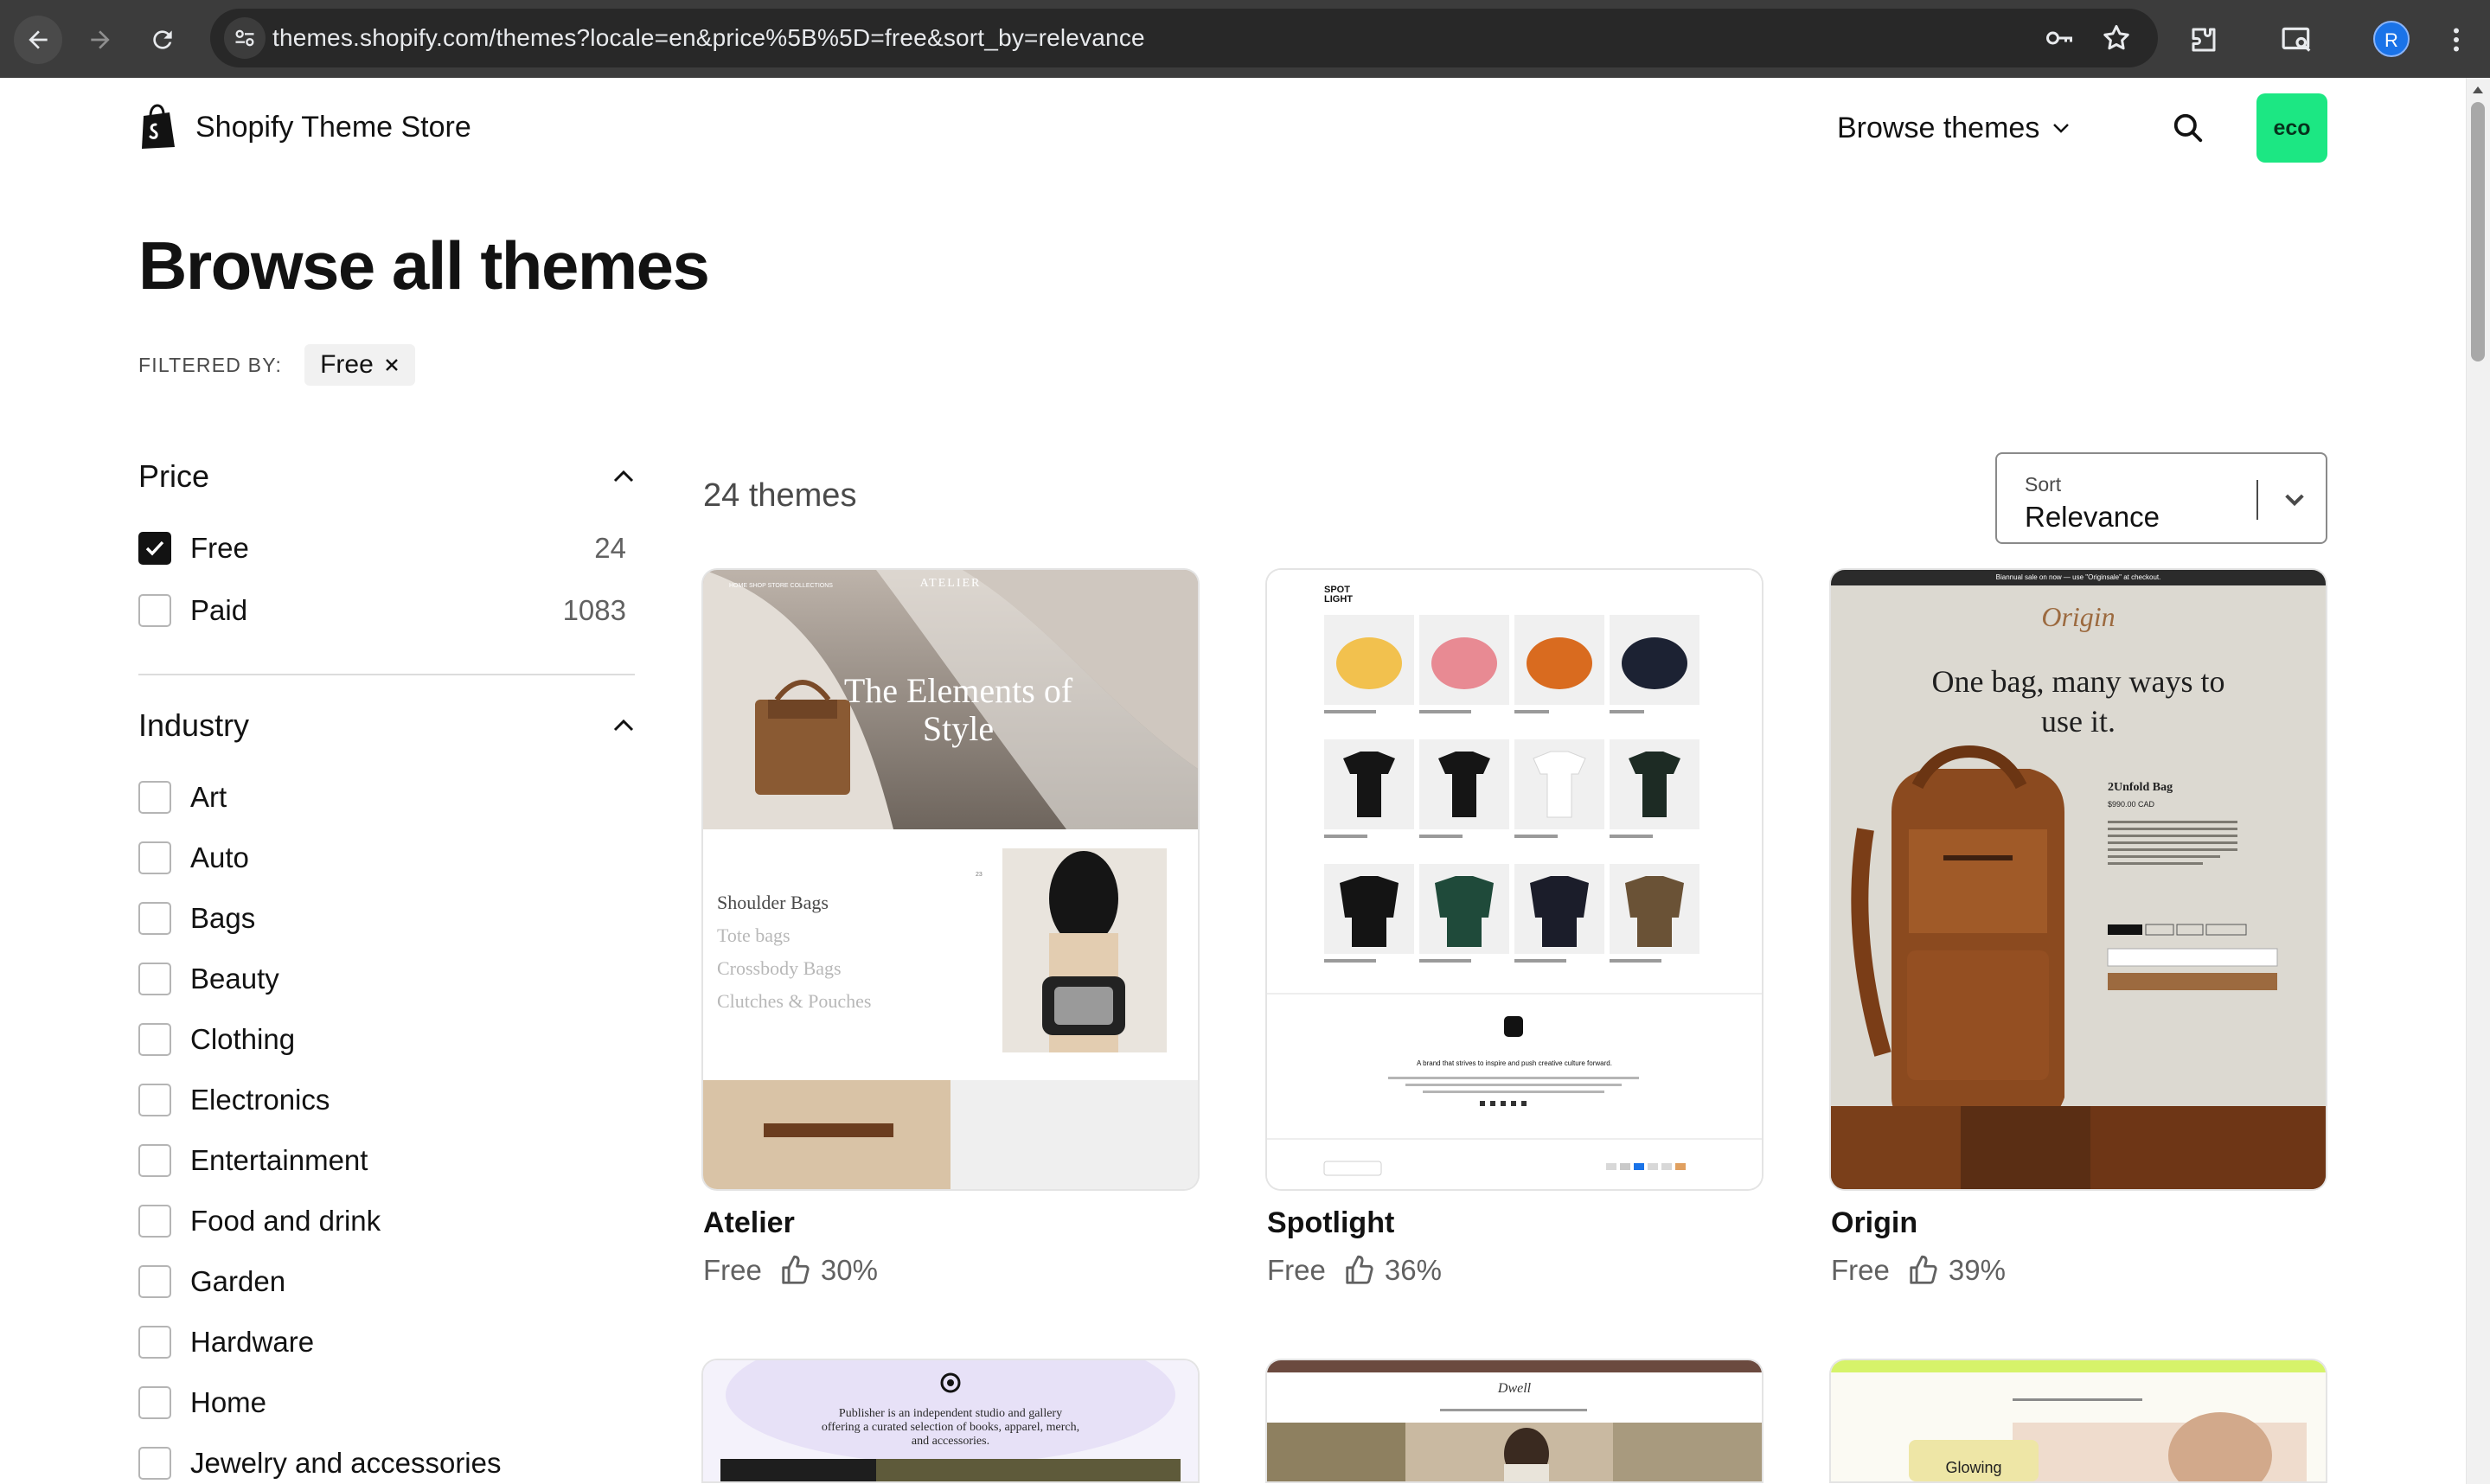 The height and width of the screenshot is (1484, 2490). I want to click on tab-search-button, so click(2297, 40).